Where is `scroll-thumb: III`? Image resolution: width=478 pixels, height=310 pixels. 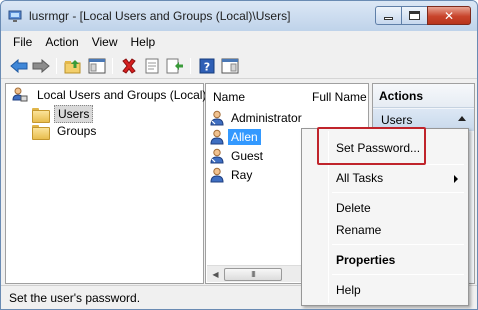
scroll-thumb: III is located at coordinates (253, 274).